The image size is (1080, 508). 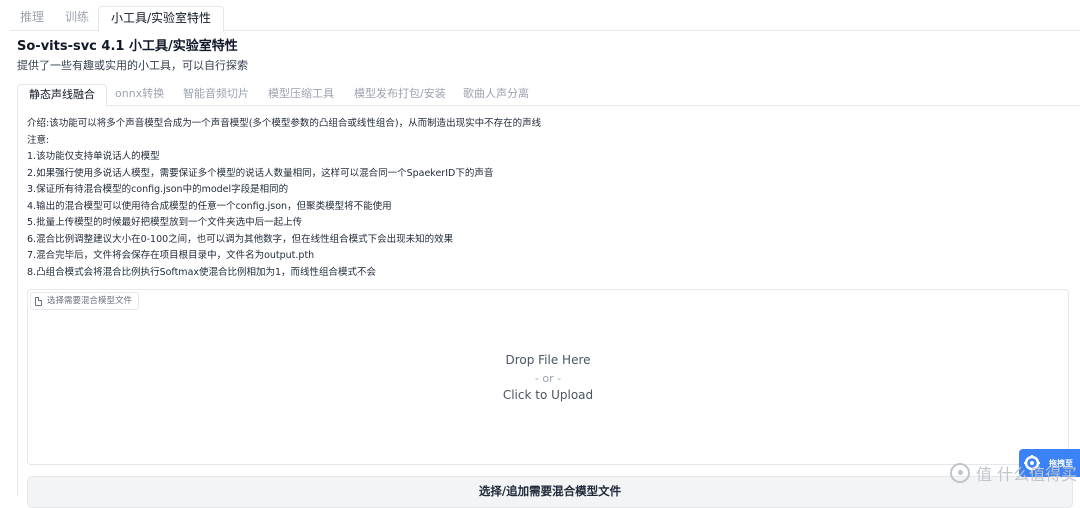 What do you see at coordinates (158, 189) in the screenshot?
I see `instruction-line: 3.保证所有待混合模型的config.json中的model字段是相同的` at bounding box center [158, 189].